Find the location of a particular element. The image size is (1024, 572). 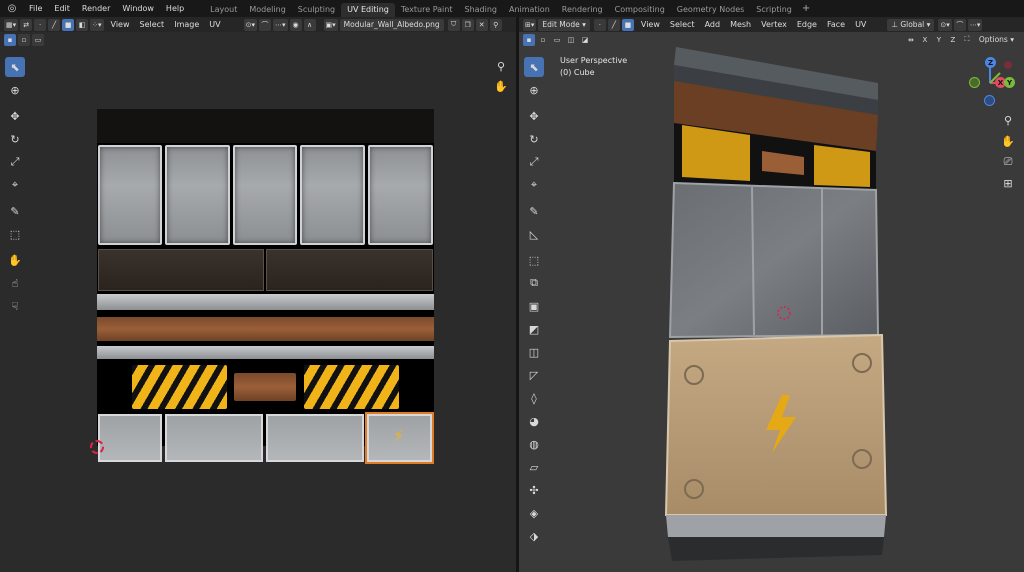

image-browse-icon: ▣▾ is located at coordinates (330, 24).